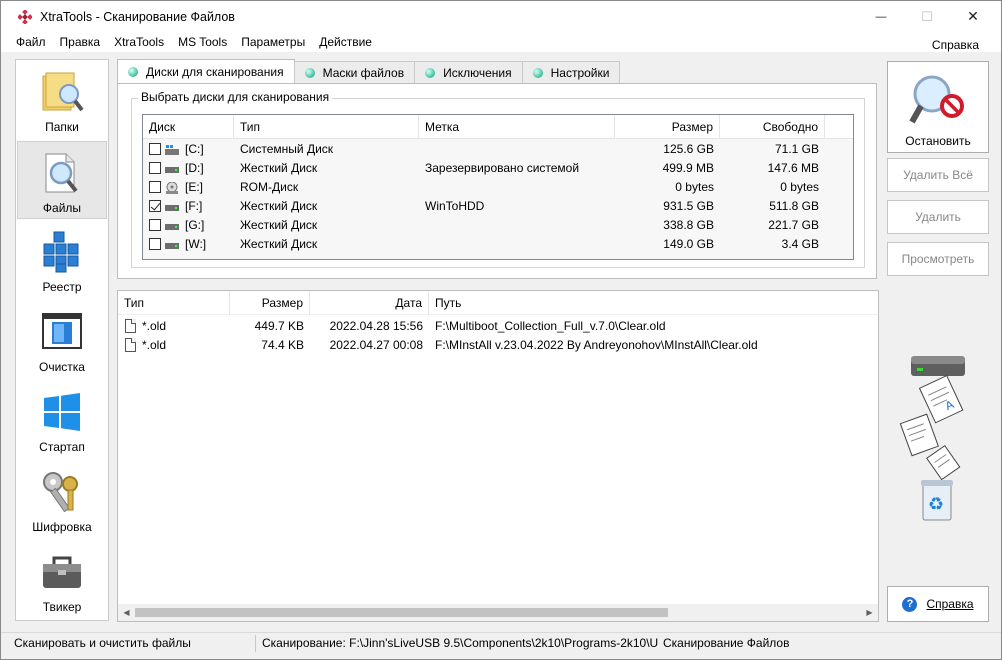 This screenshot has height=660, width=1002. I want to click on scroll-left-icon: ◀, so click(126, 612).